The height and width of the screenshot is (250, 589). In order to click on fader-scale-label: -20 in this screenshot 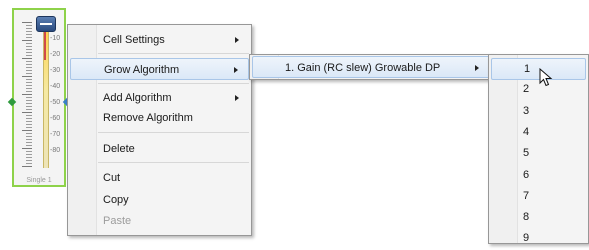, I will do `click(55, 54)`.